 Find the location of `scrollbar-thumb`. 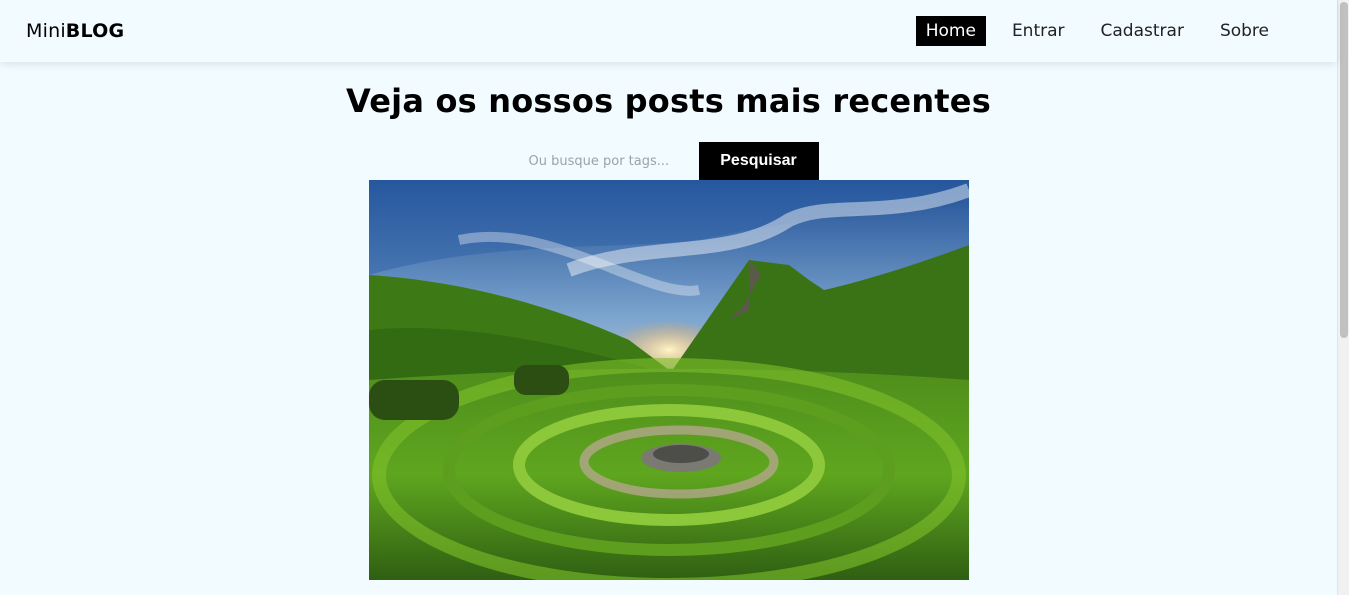

scrollbar-thumb is located at coordinates (1344, 170).